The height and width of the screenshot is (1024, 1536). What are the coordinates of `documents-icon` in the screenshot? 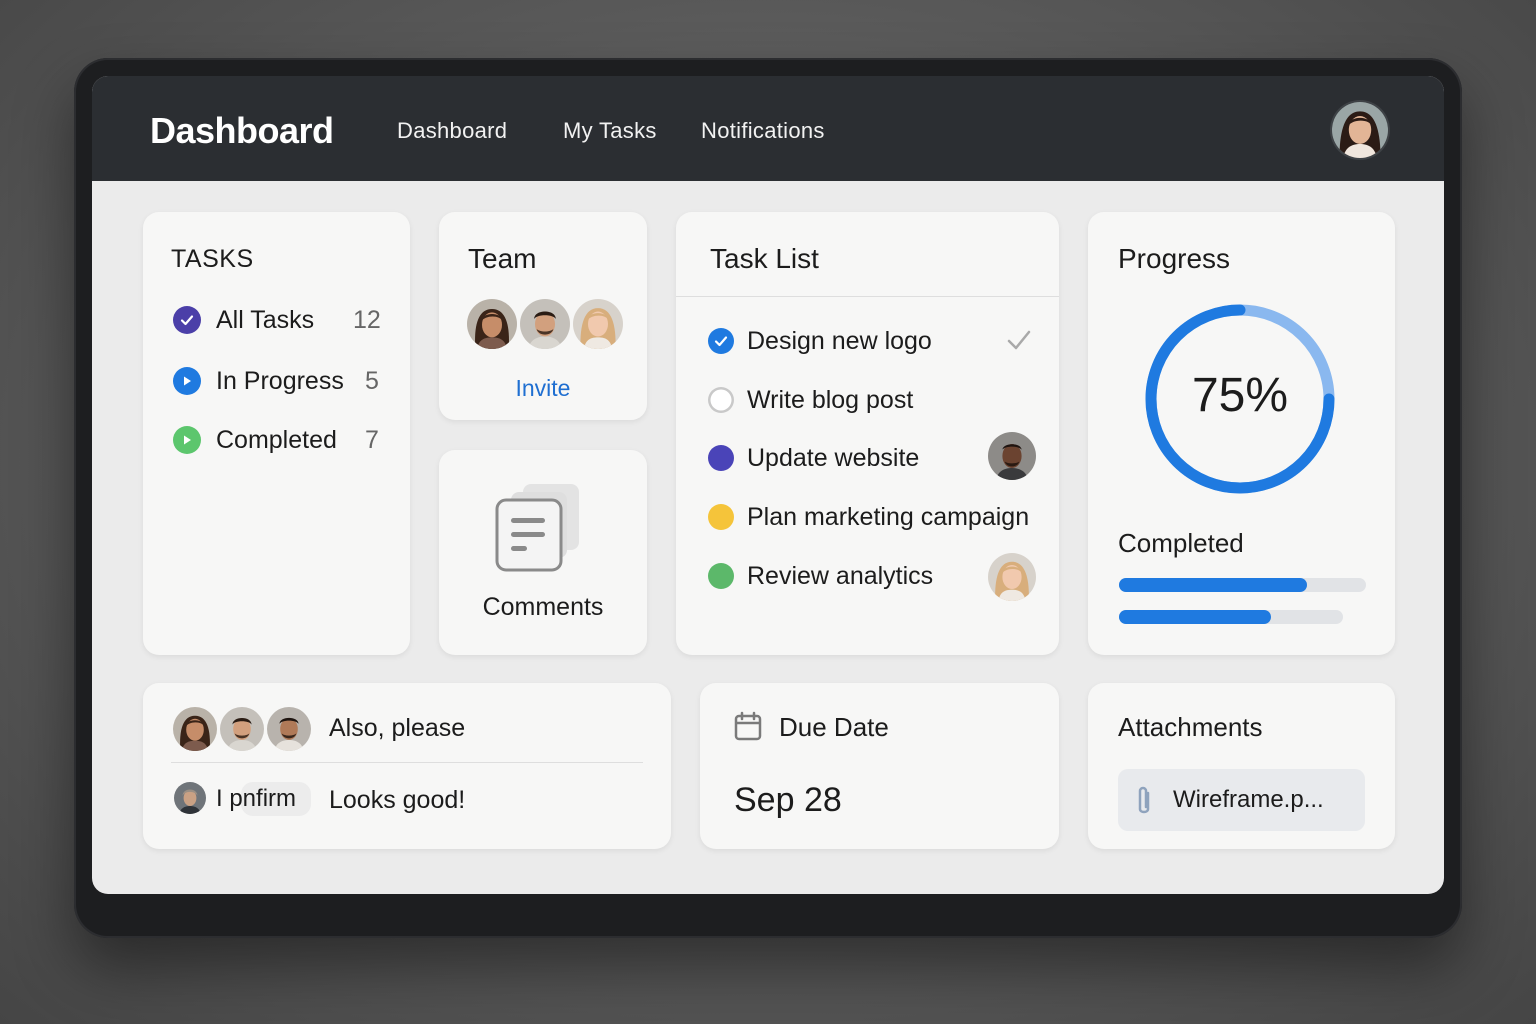 It's located at (538, 530).